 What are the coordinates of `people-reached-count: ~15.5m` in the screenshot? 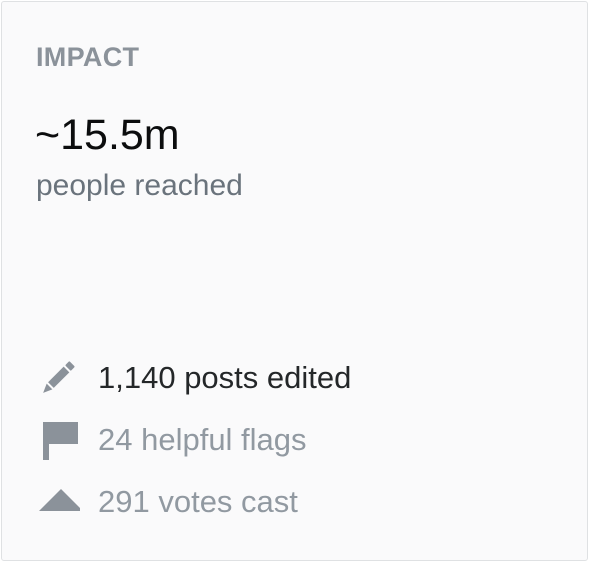 It's located at (107, 135).